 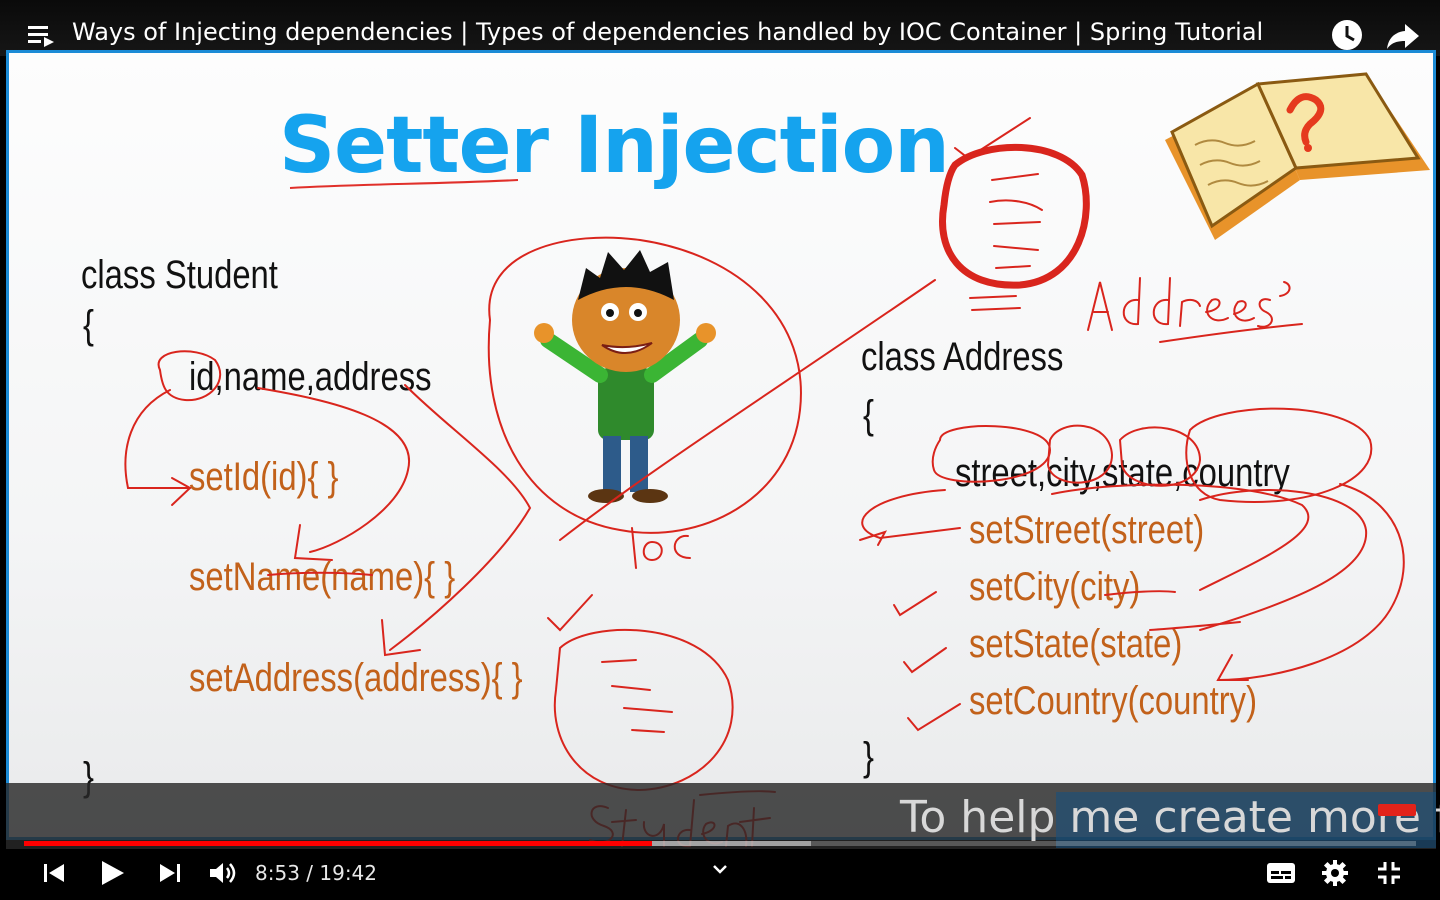 I want to click on watch-later-clock-icon, so click(x=1347, y=35).